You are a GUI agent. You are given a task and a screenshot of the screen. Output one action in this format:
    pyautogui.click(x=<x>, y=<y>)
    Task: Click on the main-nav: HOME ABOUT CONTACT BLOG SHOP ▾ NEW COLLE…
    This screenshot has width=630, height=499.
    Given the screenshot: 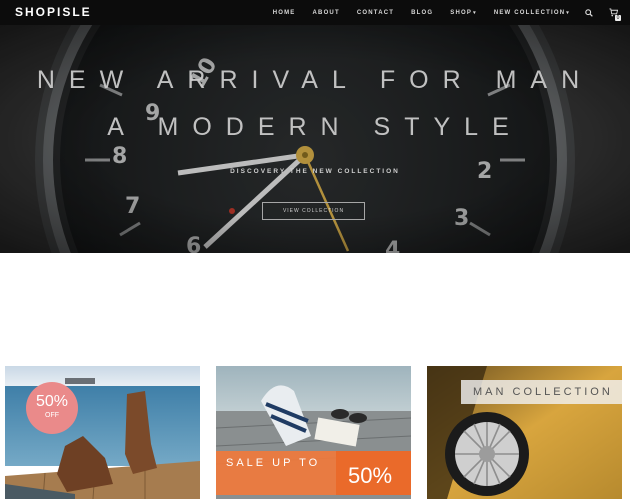 What is the action you would take?
    pyautogui.click(x=438, y=12)
    